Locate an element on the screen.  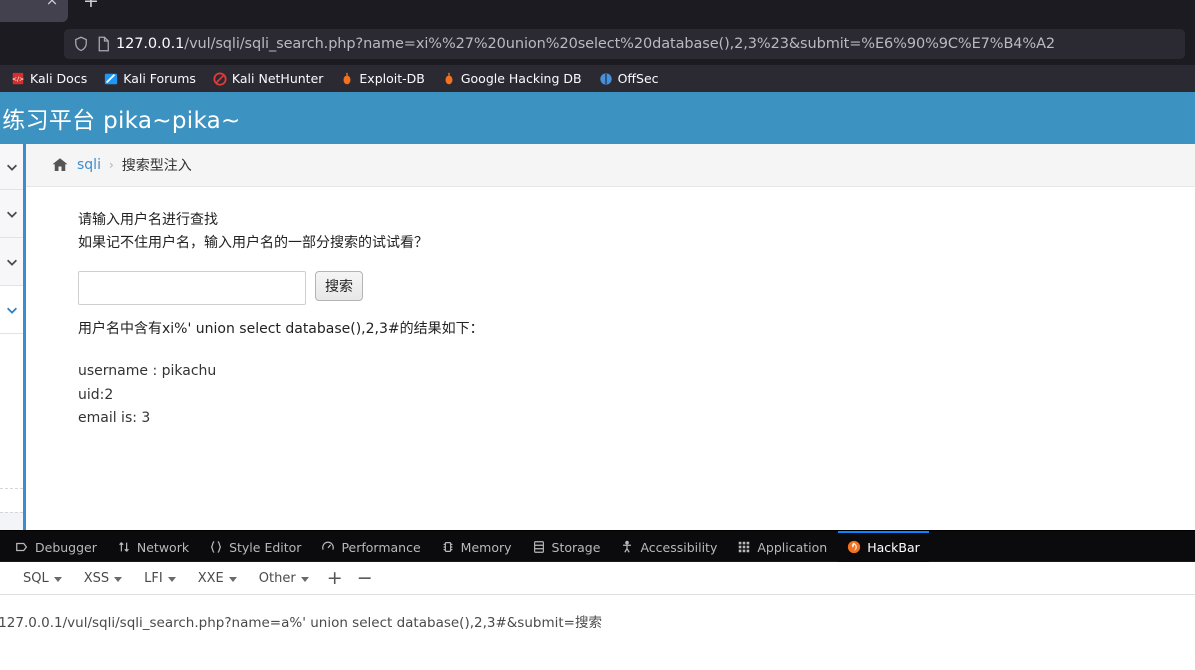
tab-network: Network is located at coordinates (153, 546).